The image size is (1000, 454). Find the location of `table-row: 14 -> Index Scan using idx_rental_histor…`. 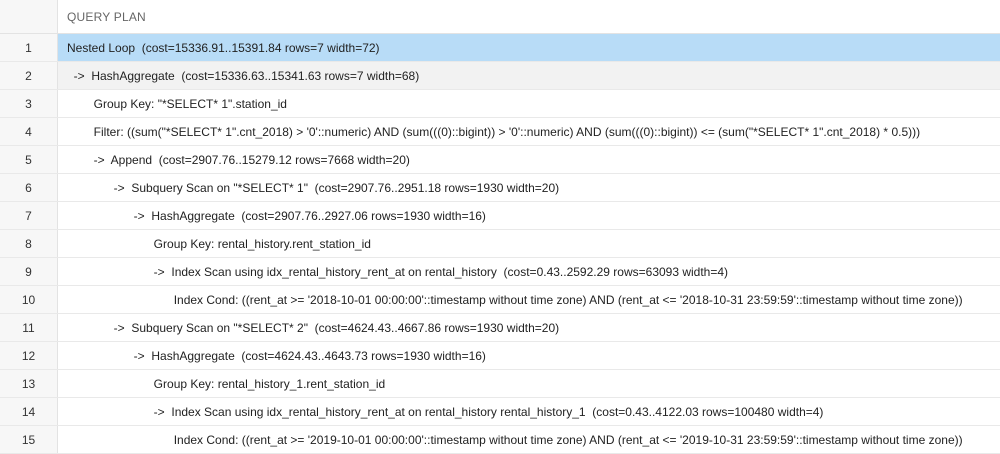

table-row: 14 -> Index Scan using idx_rental_histor… is located at coordinates (500, 412).